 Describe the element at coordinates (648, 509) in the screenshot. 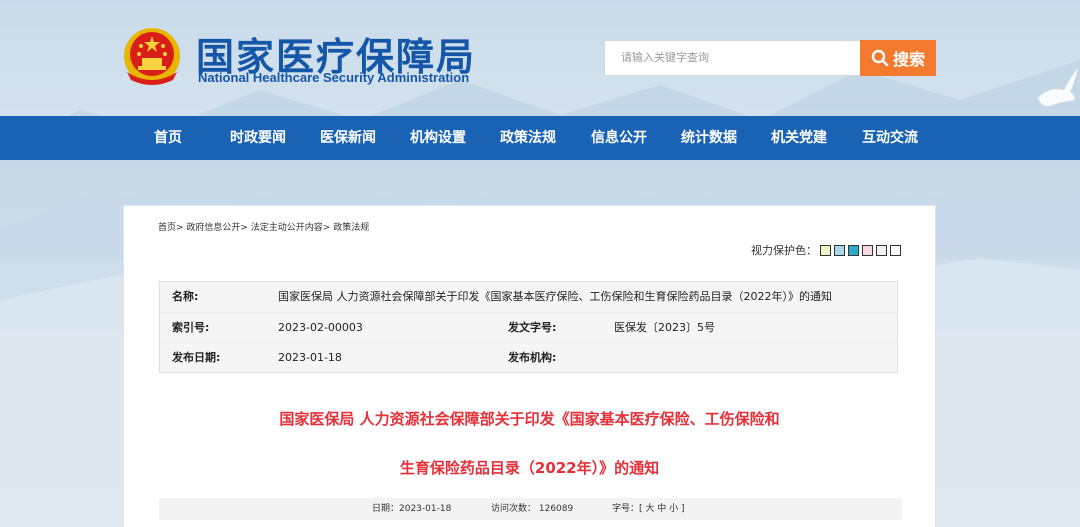

I see `meta-font-size: 字号：[ 大 中 小 ]` at that location.